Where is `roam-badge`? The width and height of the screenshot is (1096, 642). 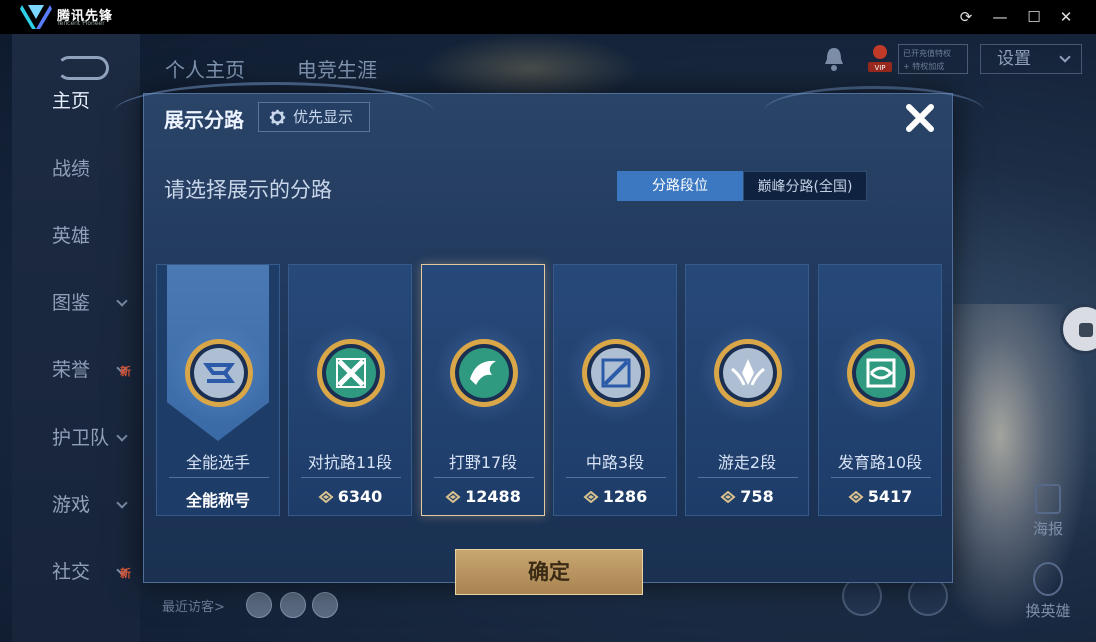 roam-badge is located at coordinates (748, 373).